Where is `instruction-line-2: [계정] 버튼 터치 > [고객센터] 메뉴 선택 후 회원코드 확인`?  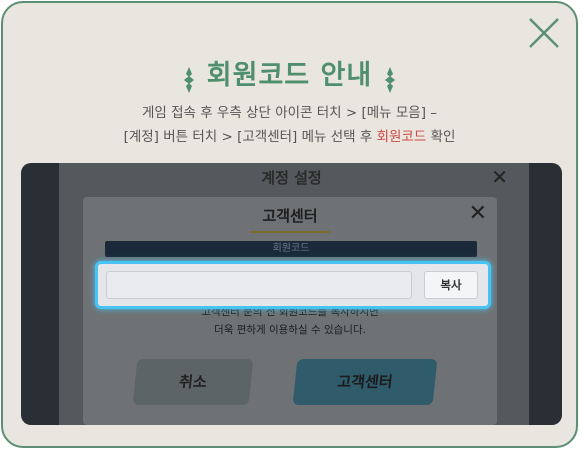
instruction-line-2: [계정] 버튼 터치 > [고객센터] 메뉴 선택 후 회원코드 확인 is located at coordinates (289, 137).